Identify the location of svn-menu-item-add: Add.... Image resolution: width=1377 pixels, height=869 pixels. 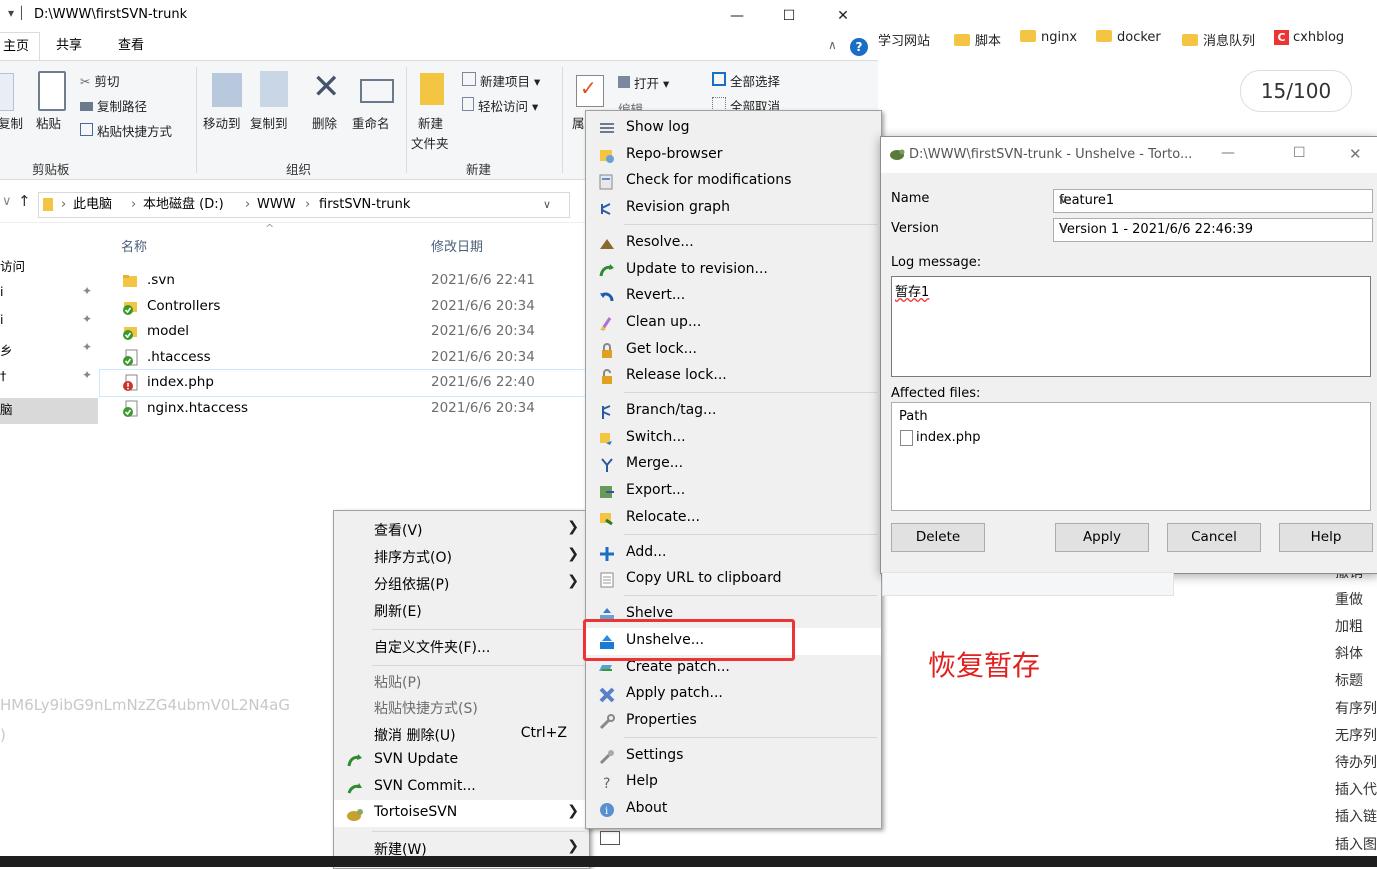
(733, 553).